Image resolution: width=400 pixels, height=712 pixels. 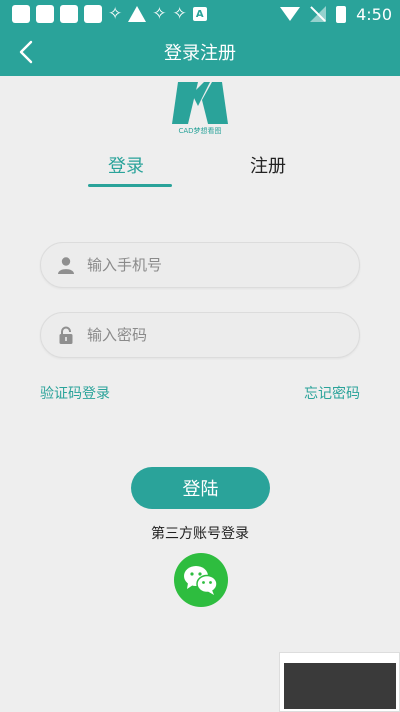 I want to click on wechat-login-button, so click(x=201, y=580).